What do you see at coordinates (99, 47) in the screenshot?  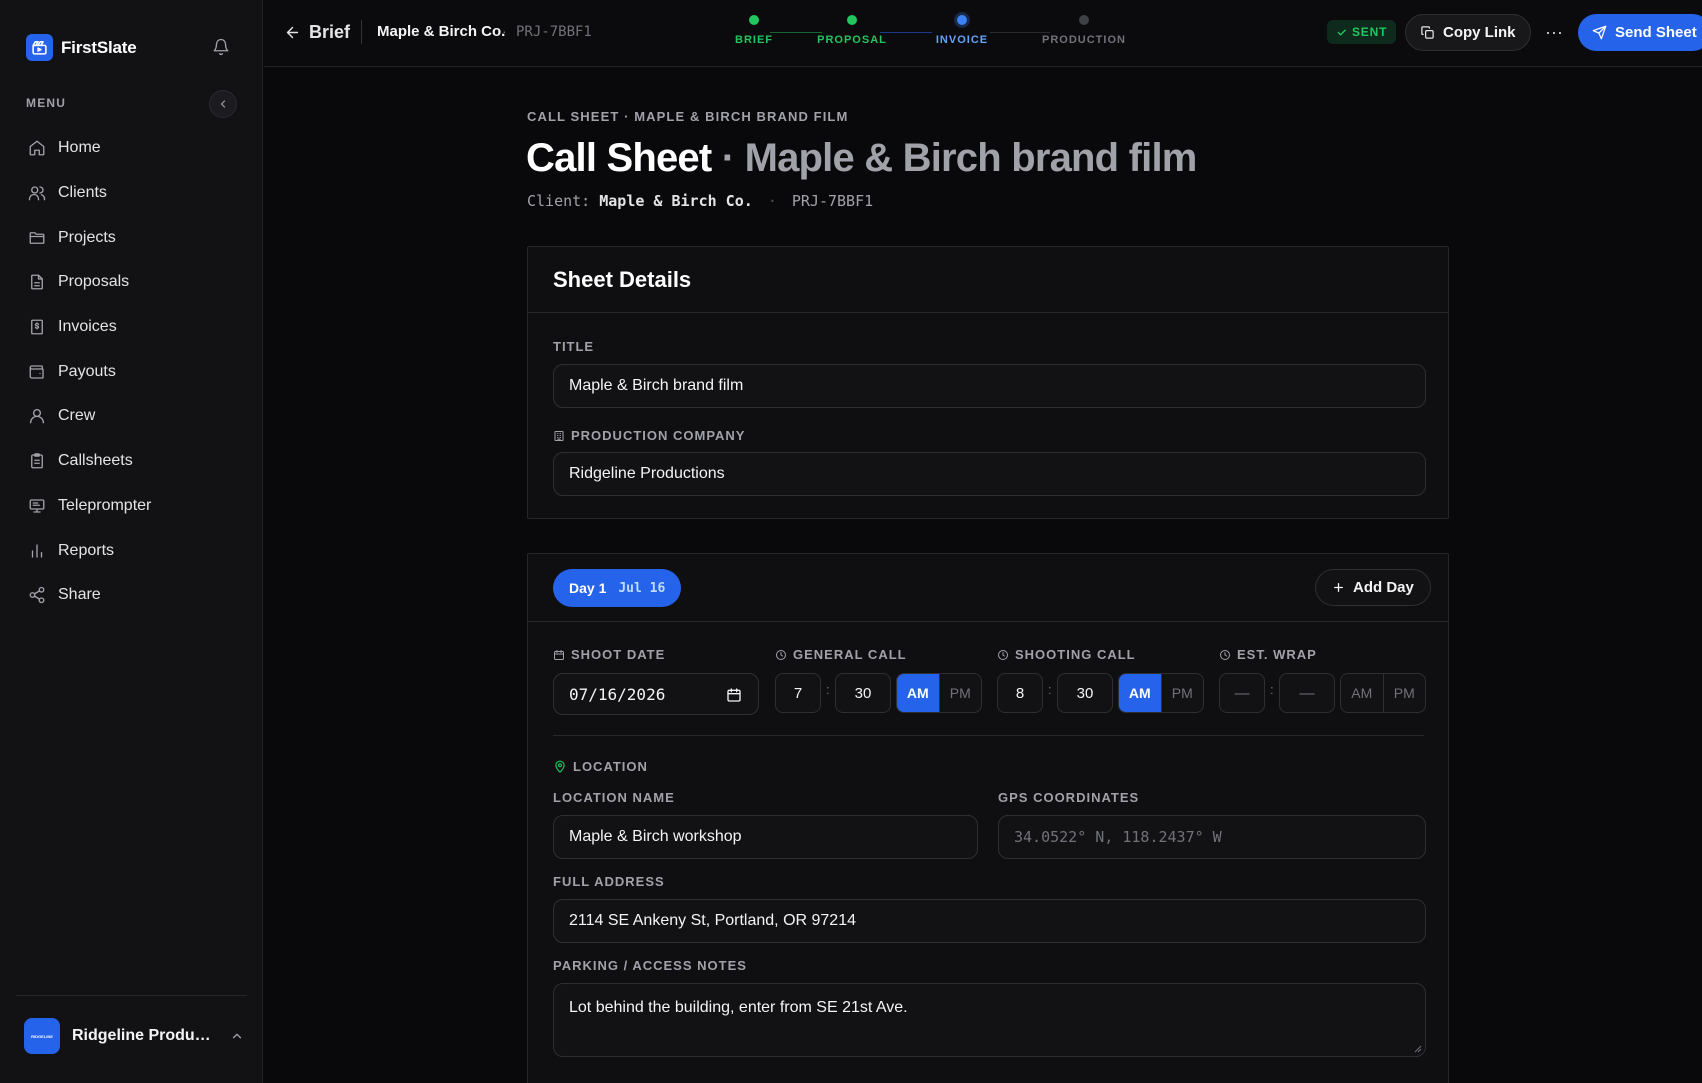 I see `brand-name: FirstSlate` at bounding box center [99, 47].